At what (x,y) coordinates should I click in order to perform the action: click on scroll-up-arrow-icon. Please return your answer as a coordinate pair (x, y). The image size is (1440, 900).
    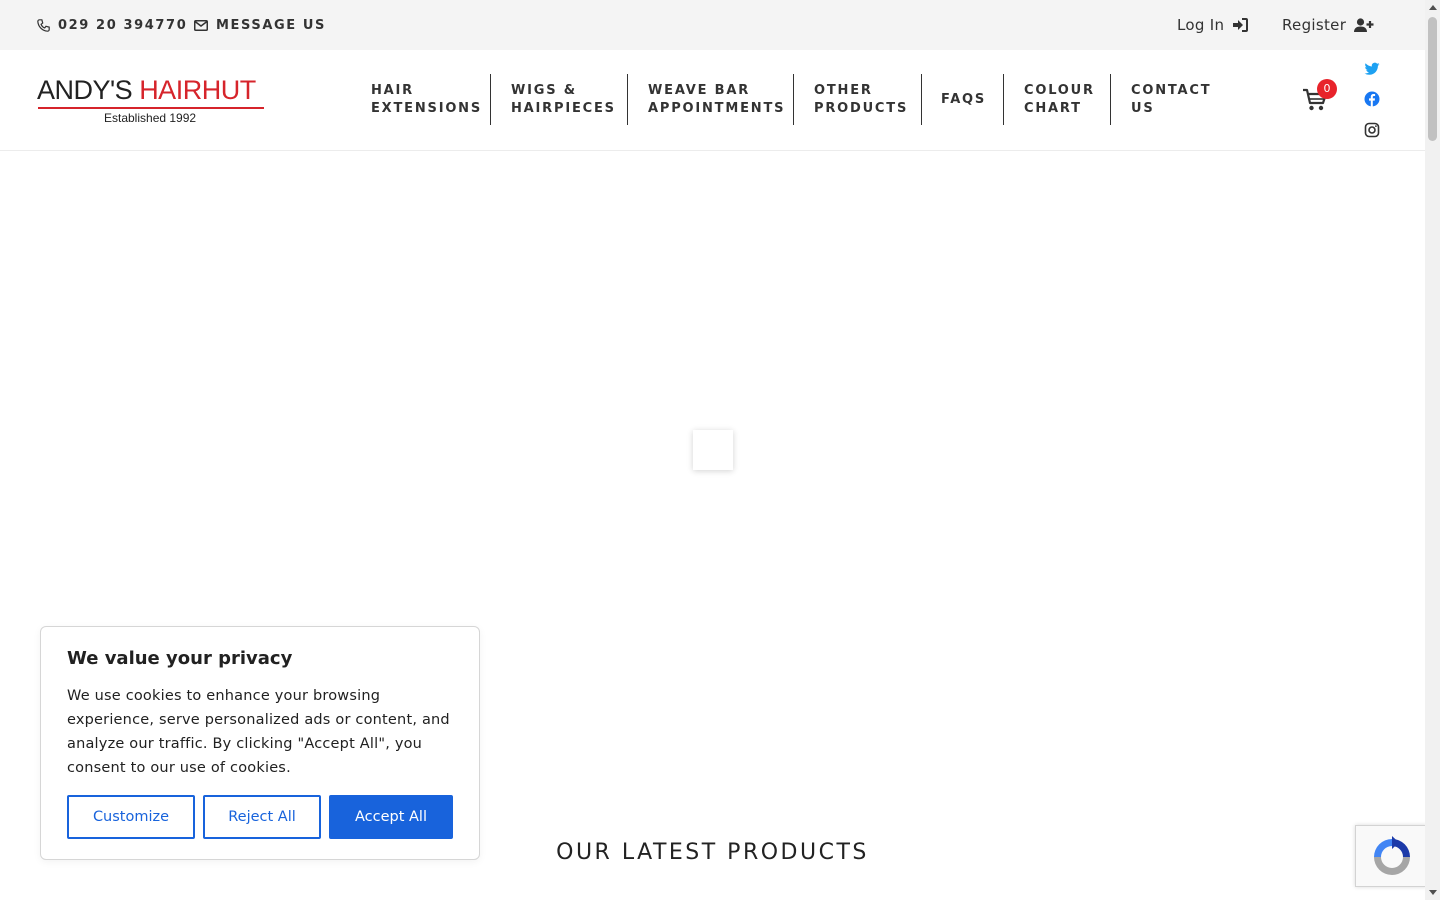
    Looking at the image, I should click on (1432, 7).